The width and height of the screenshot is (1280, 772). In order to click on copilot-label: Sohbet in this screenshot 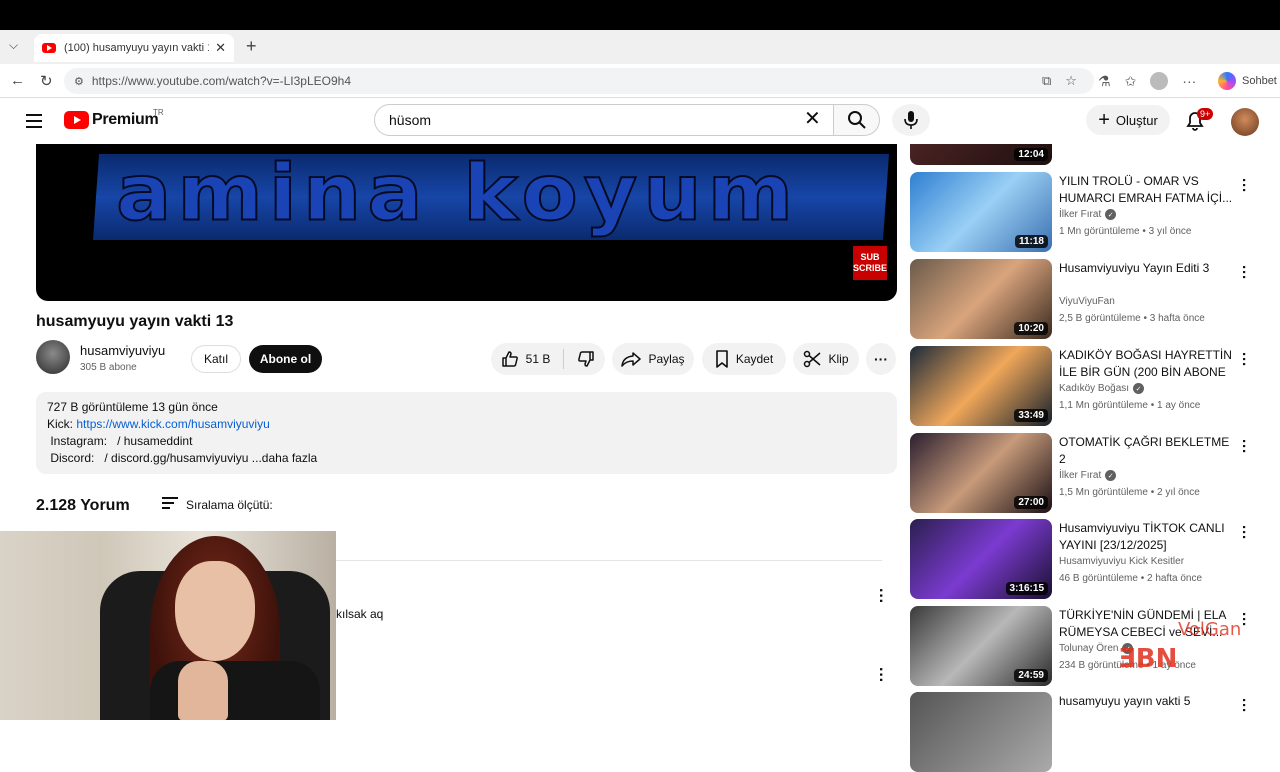, I will do `click(1259, 81)`.